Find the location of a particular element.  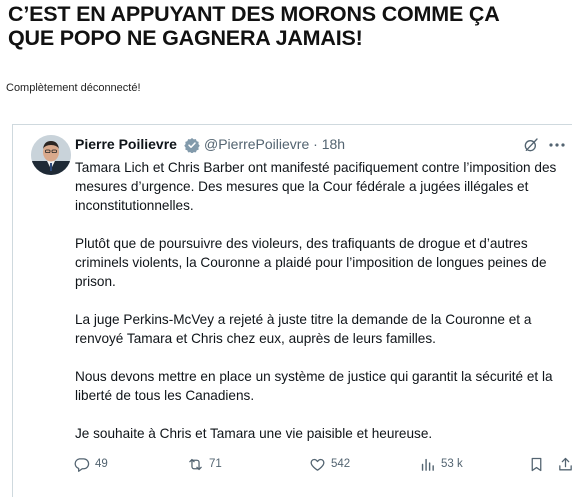

verified-badge-icon is located at coordinates (192, 145).